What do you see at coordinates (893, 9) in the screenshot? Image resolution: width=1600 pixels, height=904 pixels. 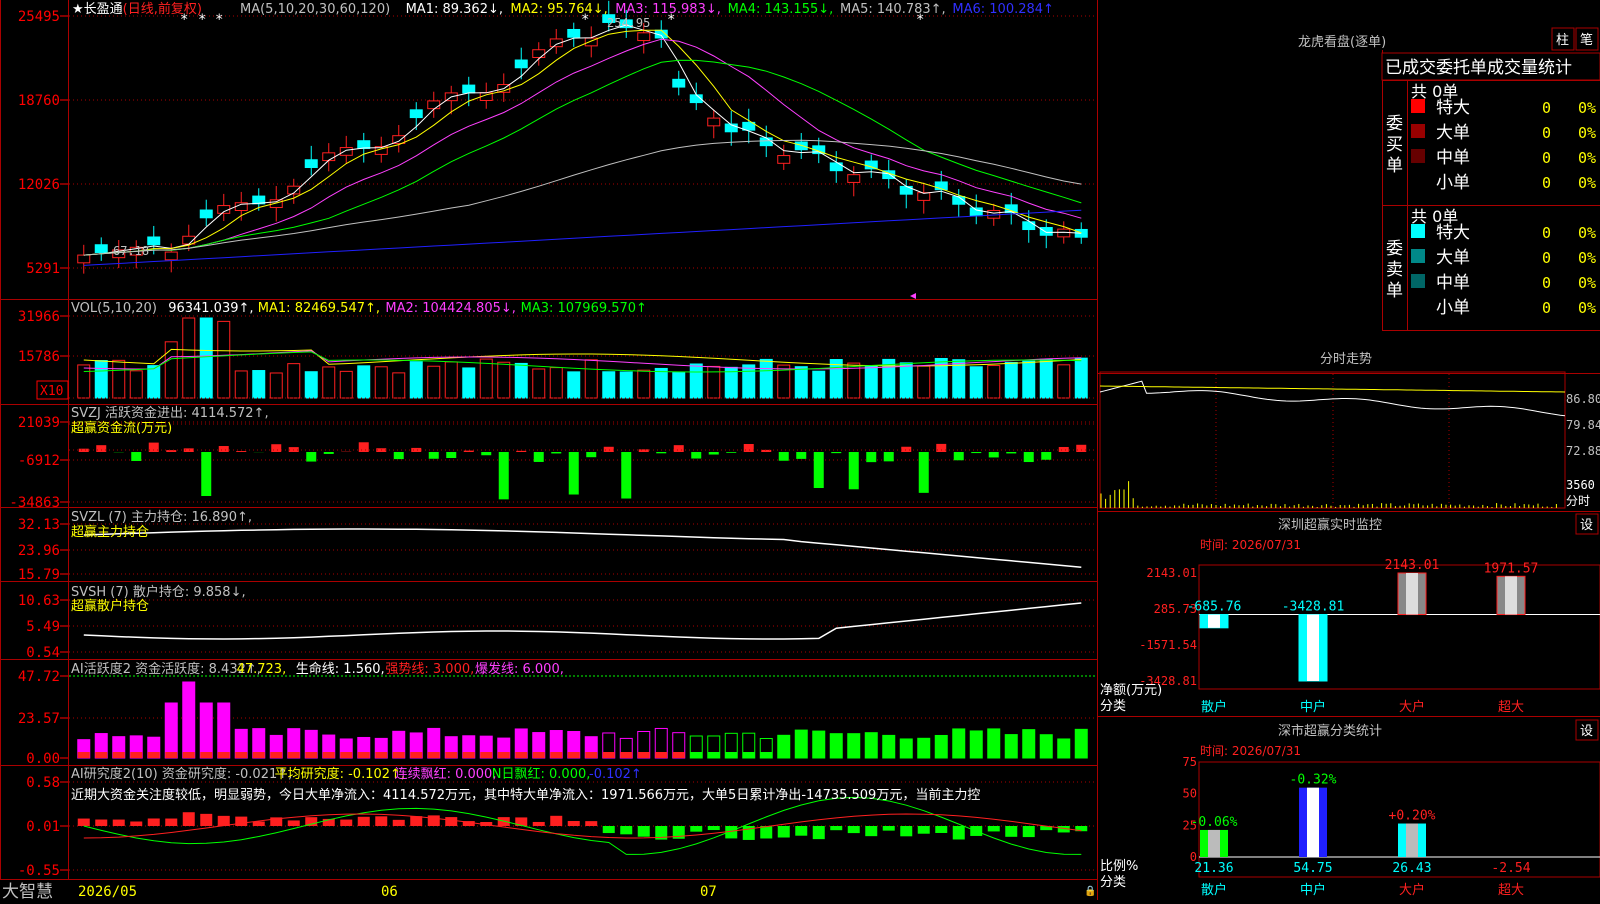 I see `legend-item: MA5: 140.783↑,` at bounding box center [893, 9].